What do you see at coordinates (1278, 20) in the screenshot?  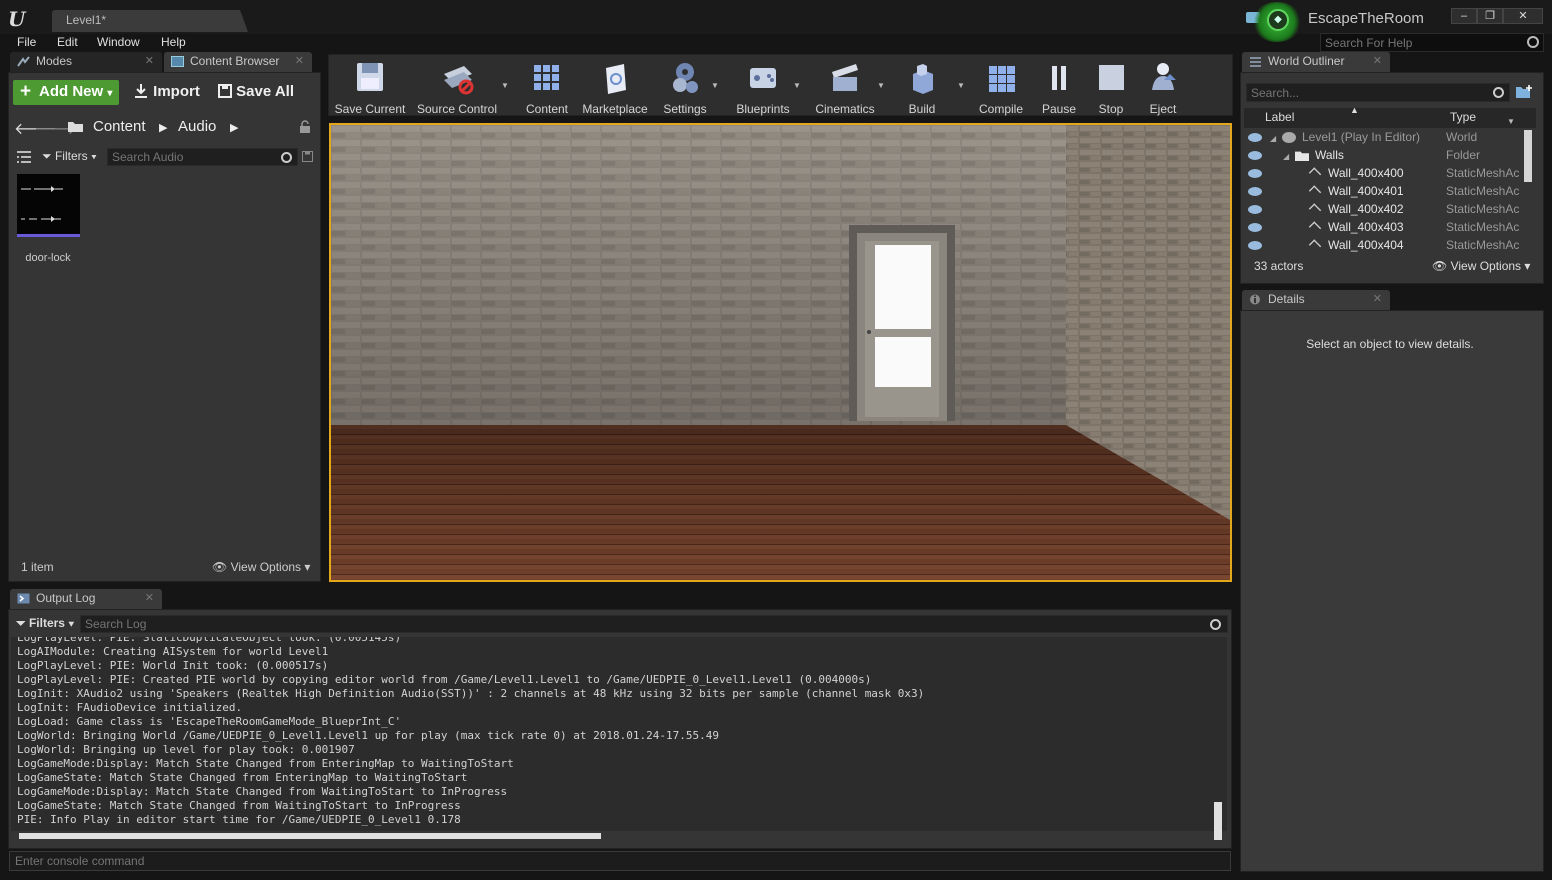 I see `project-shield-icon: ◆` at bounding box center [1278, 20].